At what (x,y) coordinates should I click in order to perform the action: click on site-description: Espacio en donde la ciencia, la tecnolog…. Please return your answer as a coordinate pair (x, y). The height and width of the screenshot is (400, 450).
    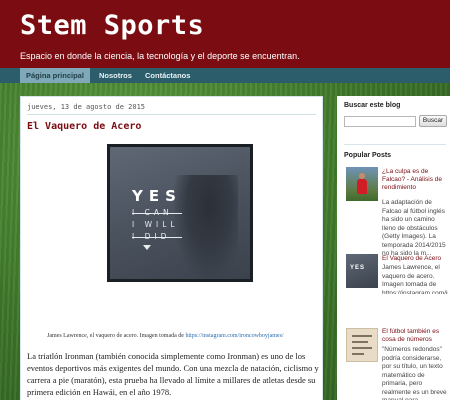
    Looking at the image, I should click on (160, 56).